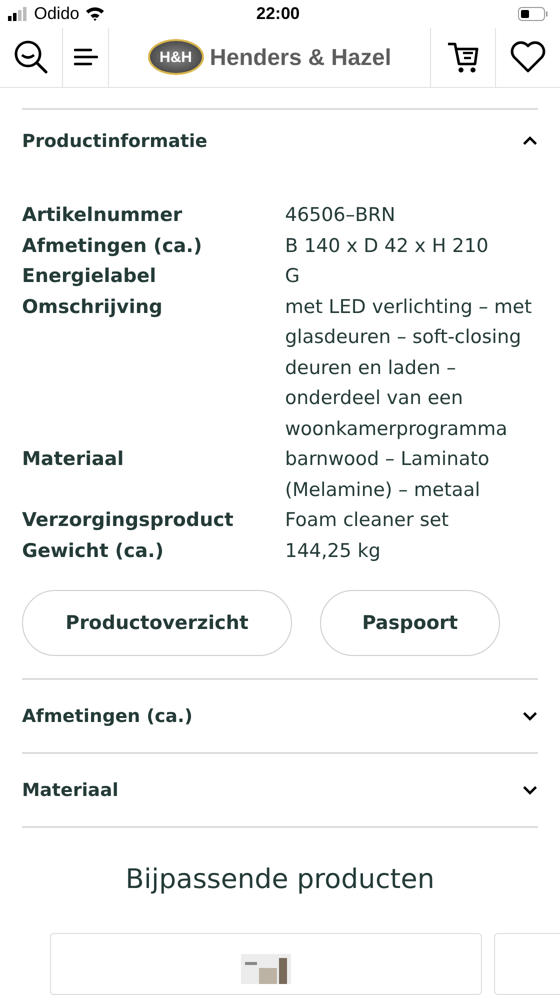 The image size is (560, 995). Describe the element at coordinates (57, 14) in the screenshot. I see `carrier-name: Odido` at that location.